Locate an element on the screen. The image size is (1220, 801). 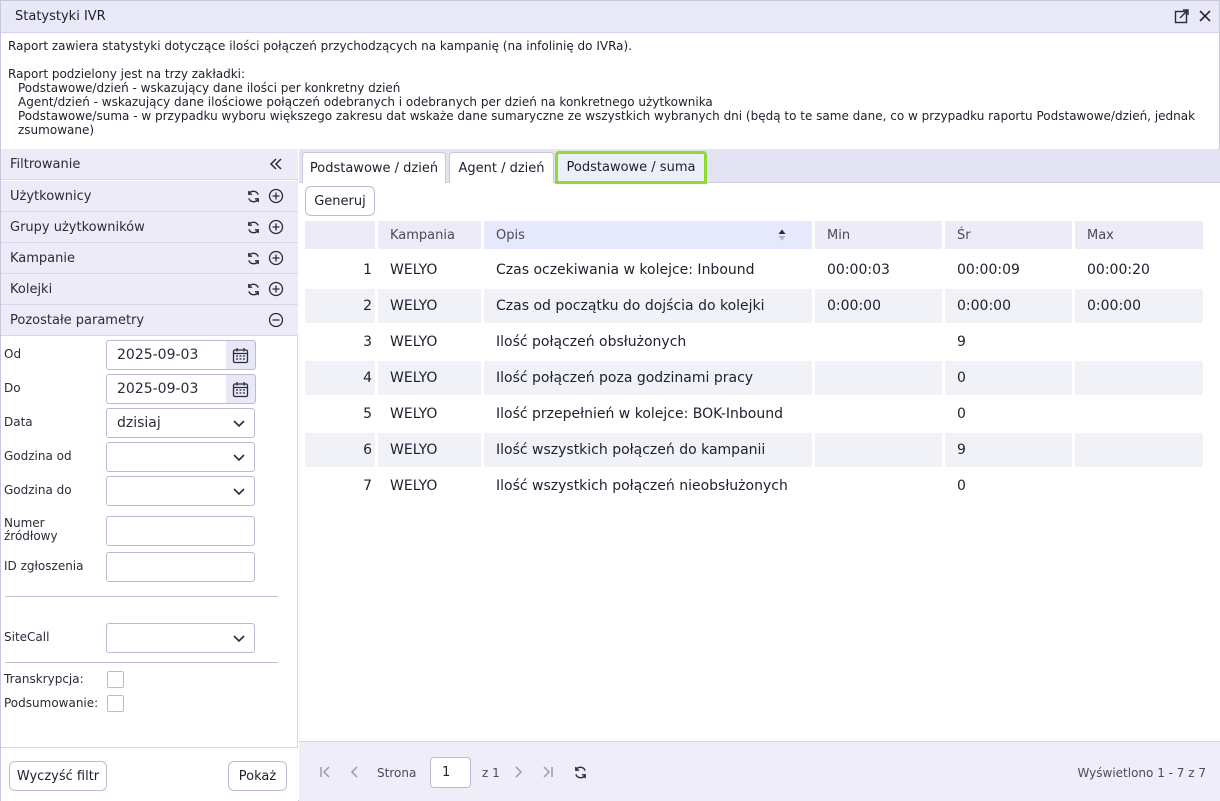
cell-min: 0:00:00 is located at coordinates (878, 306).